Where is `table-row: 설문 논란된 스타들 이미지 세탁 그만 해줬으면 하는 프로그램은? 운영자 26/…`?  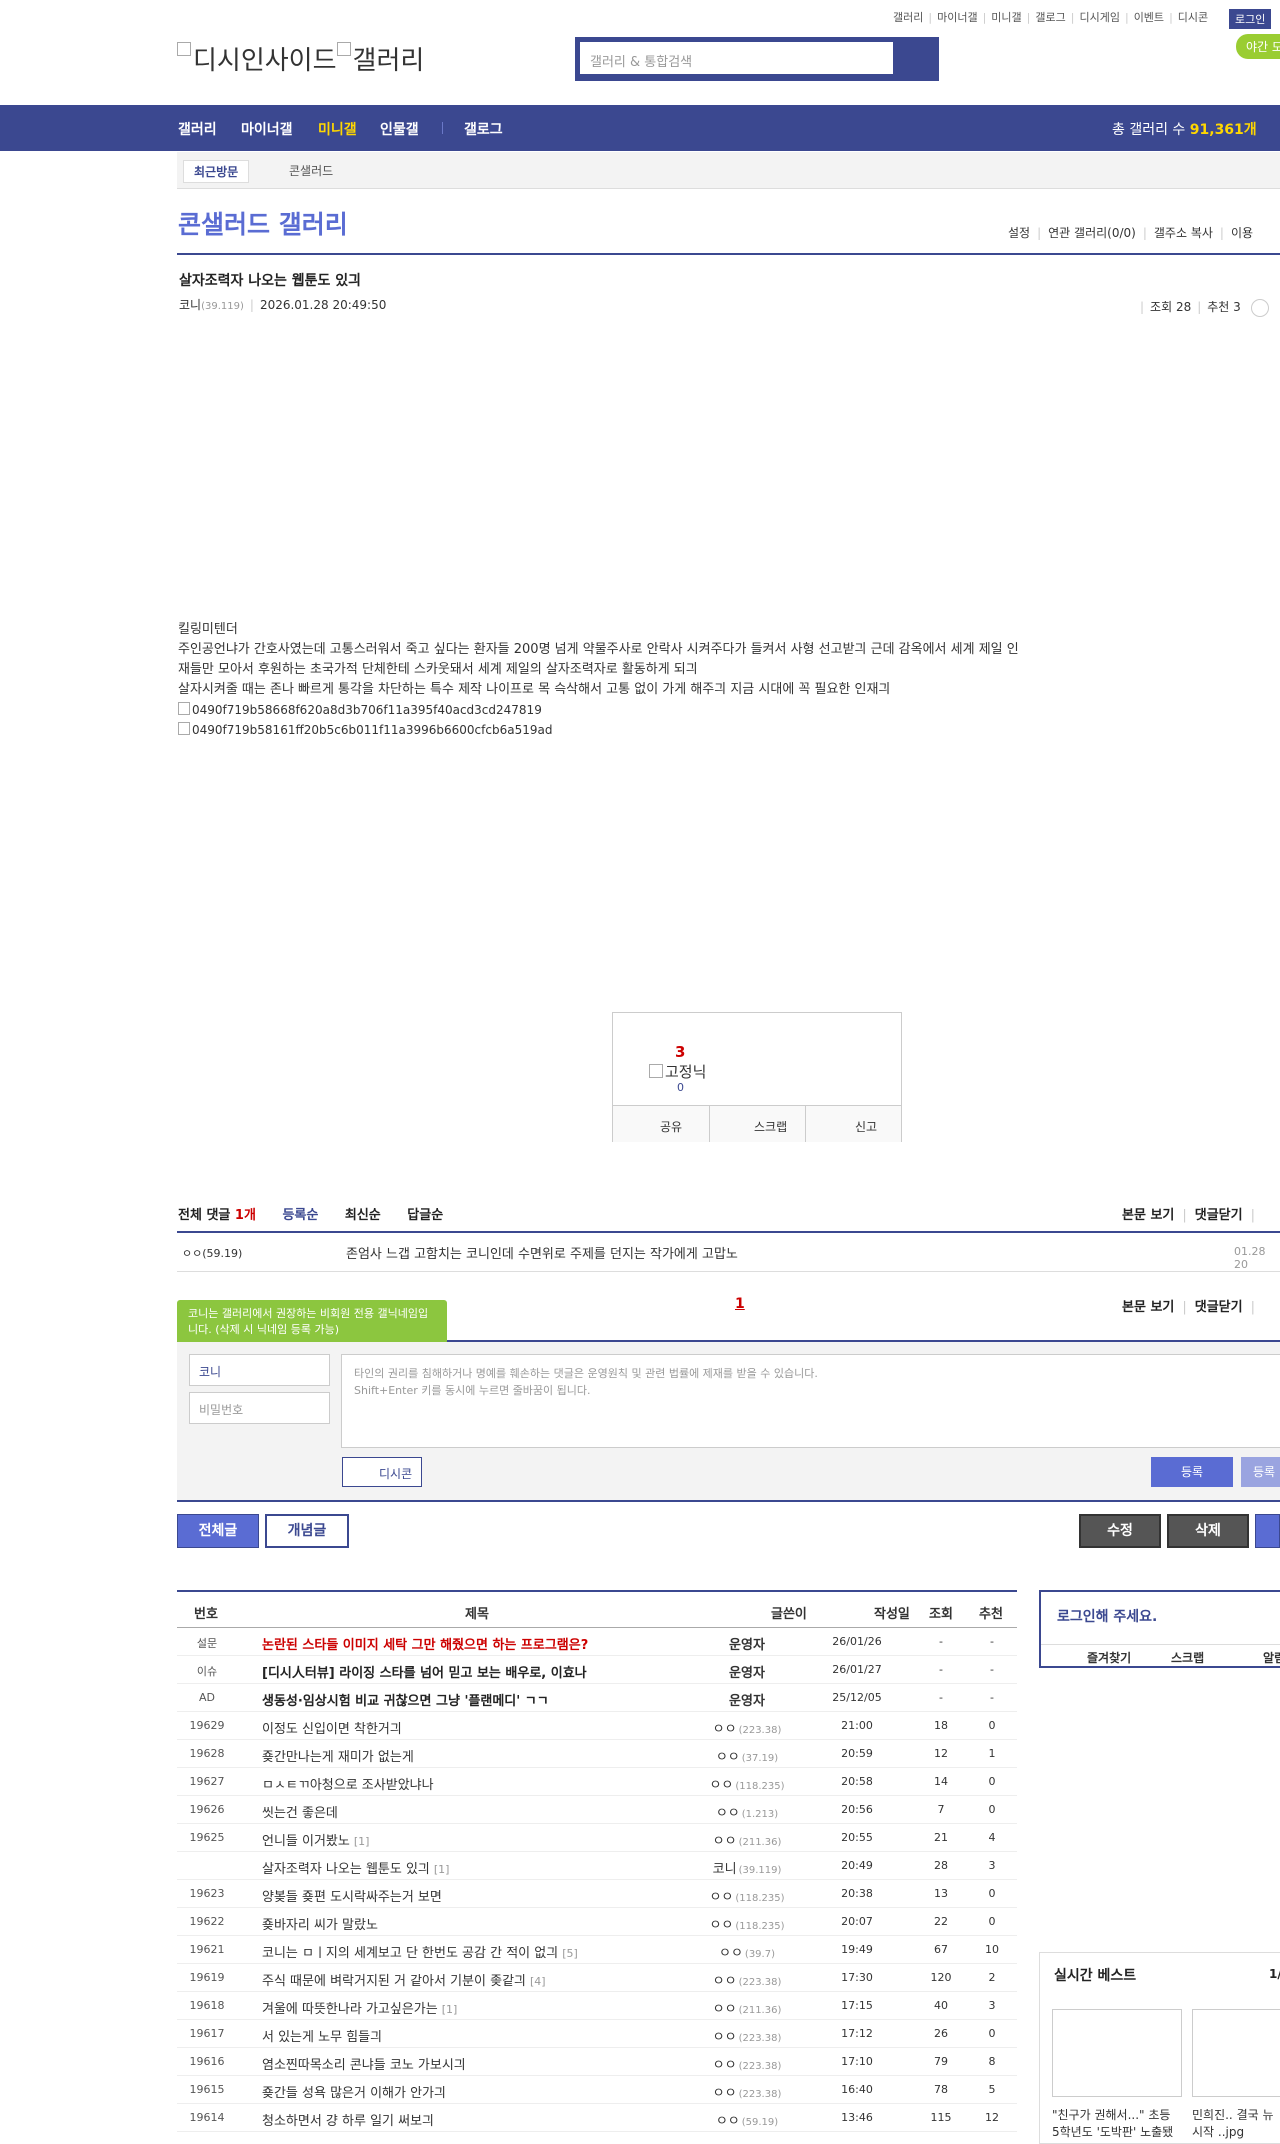 table-row: 설문 논란된 스타들 이미지 세탁 그만 해줬으면 하는 프로그램은? 운영자 26/… is located at coordinates (597, 1642).